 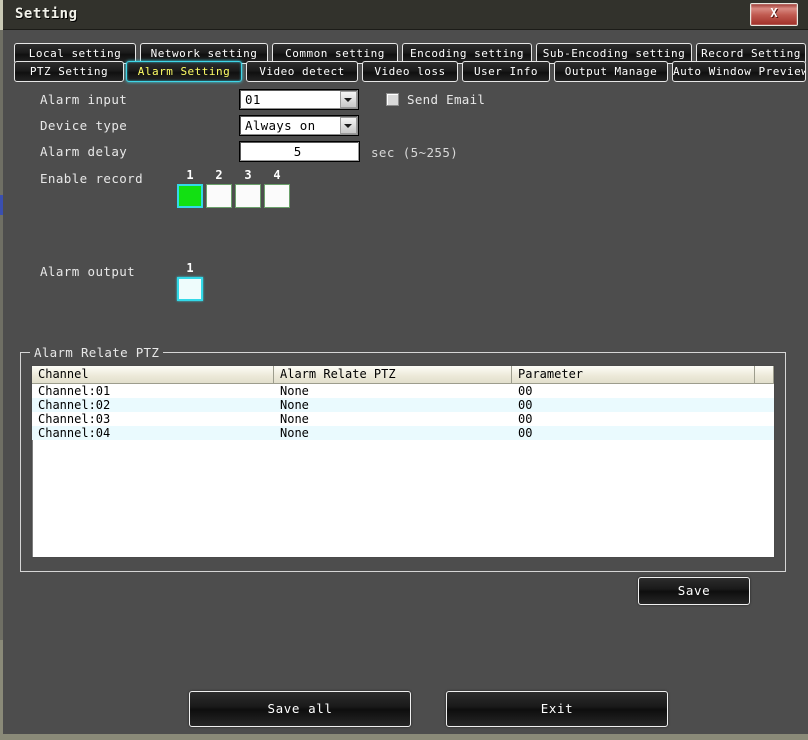 What do you see at coordinates (84, 151) in the screenshot?
I see `alarm-delay-label: Alarm delay` at bounding box center [84, 151].